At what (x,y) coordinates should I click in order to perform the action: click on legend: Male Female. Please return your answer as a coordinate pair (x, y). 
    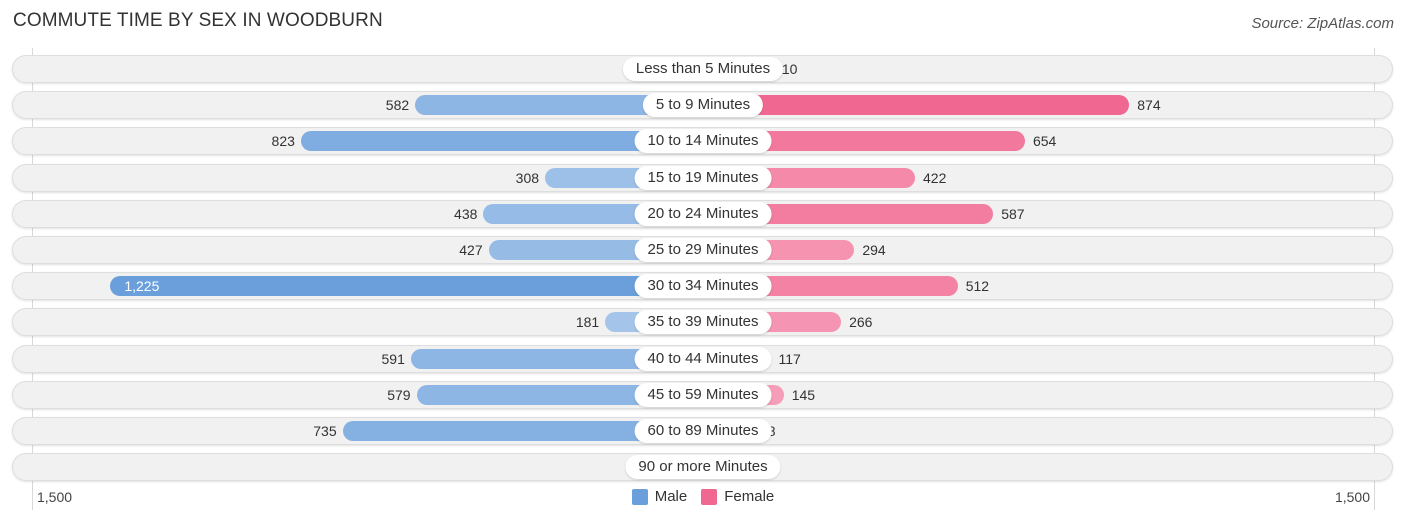
    Looking at the image, I should click on (703, 496).